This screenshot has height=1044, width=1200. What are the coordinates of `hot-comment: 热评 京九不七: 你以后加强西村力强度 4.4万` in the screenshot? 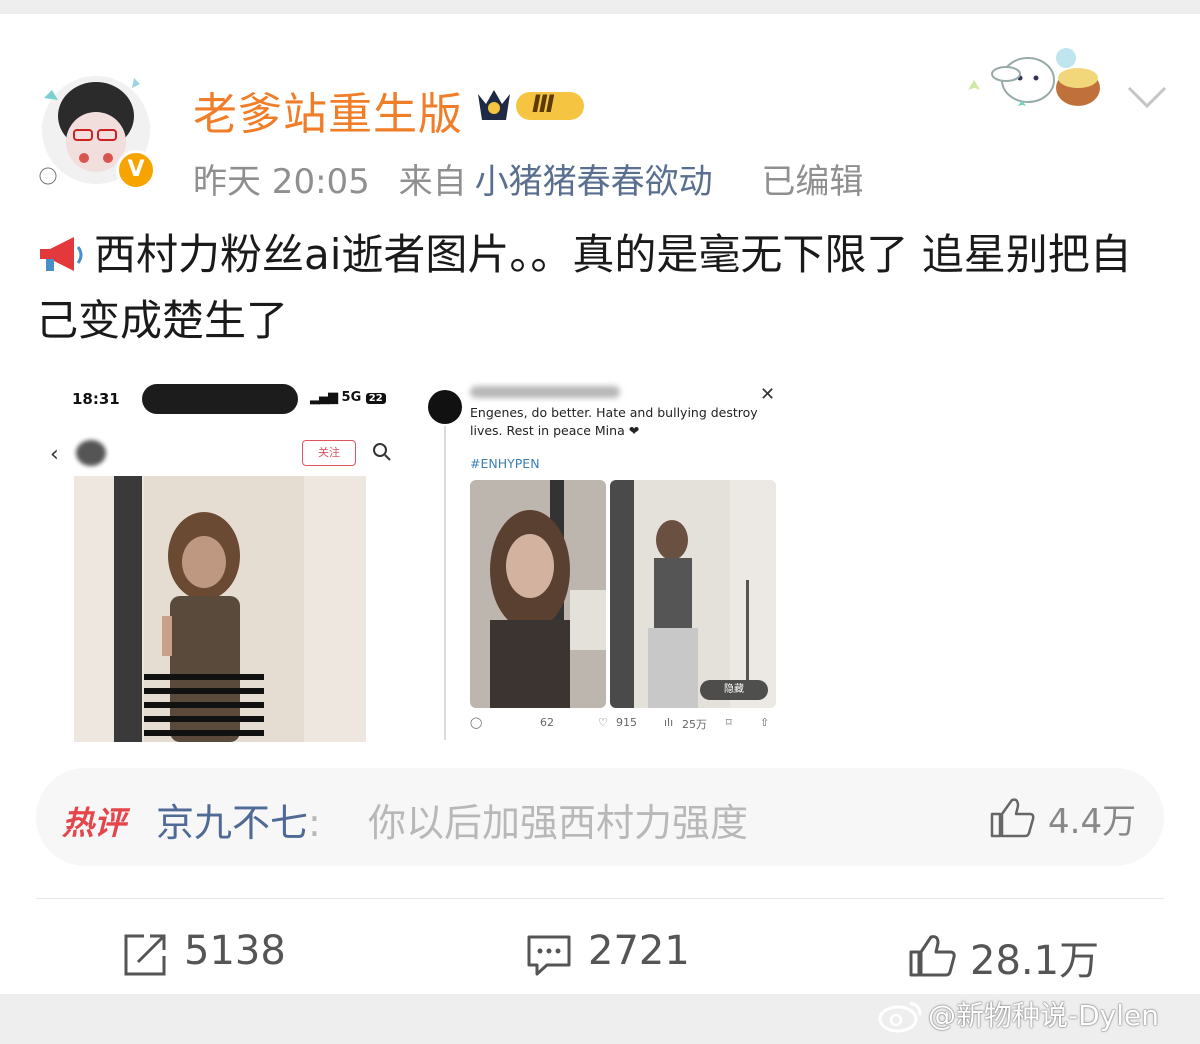 It's located at (600, 817).